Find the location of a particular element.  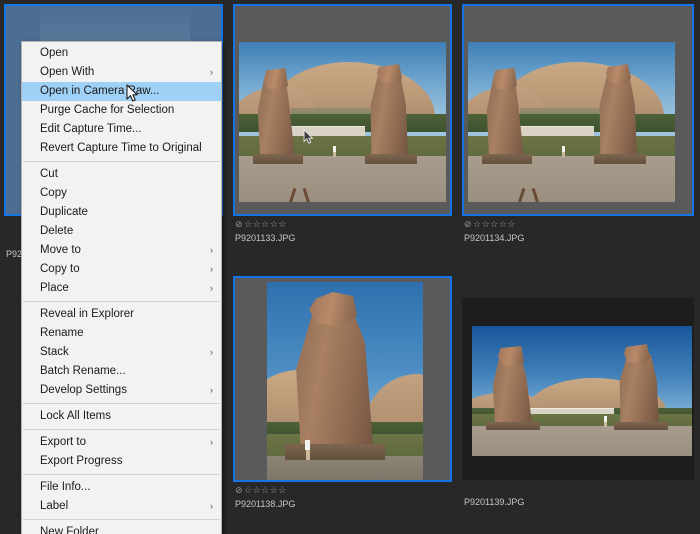

thumbnail-image-p9201133 is located at coordinates (342, 110).